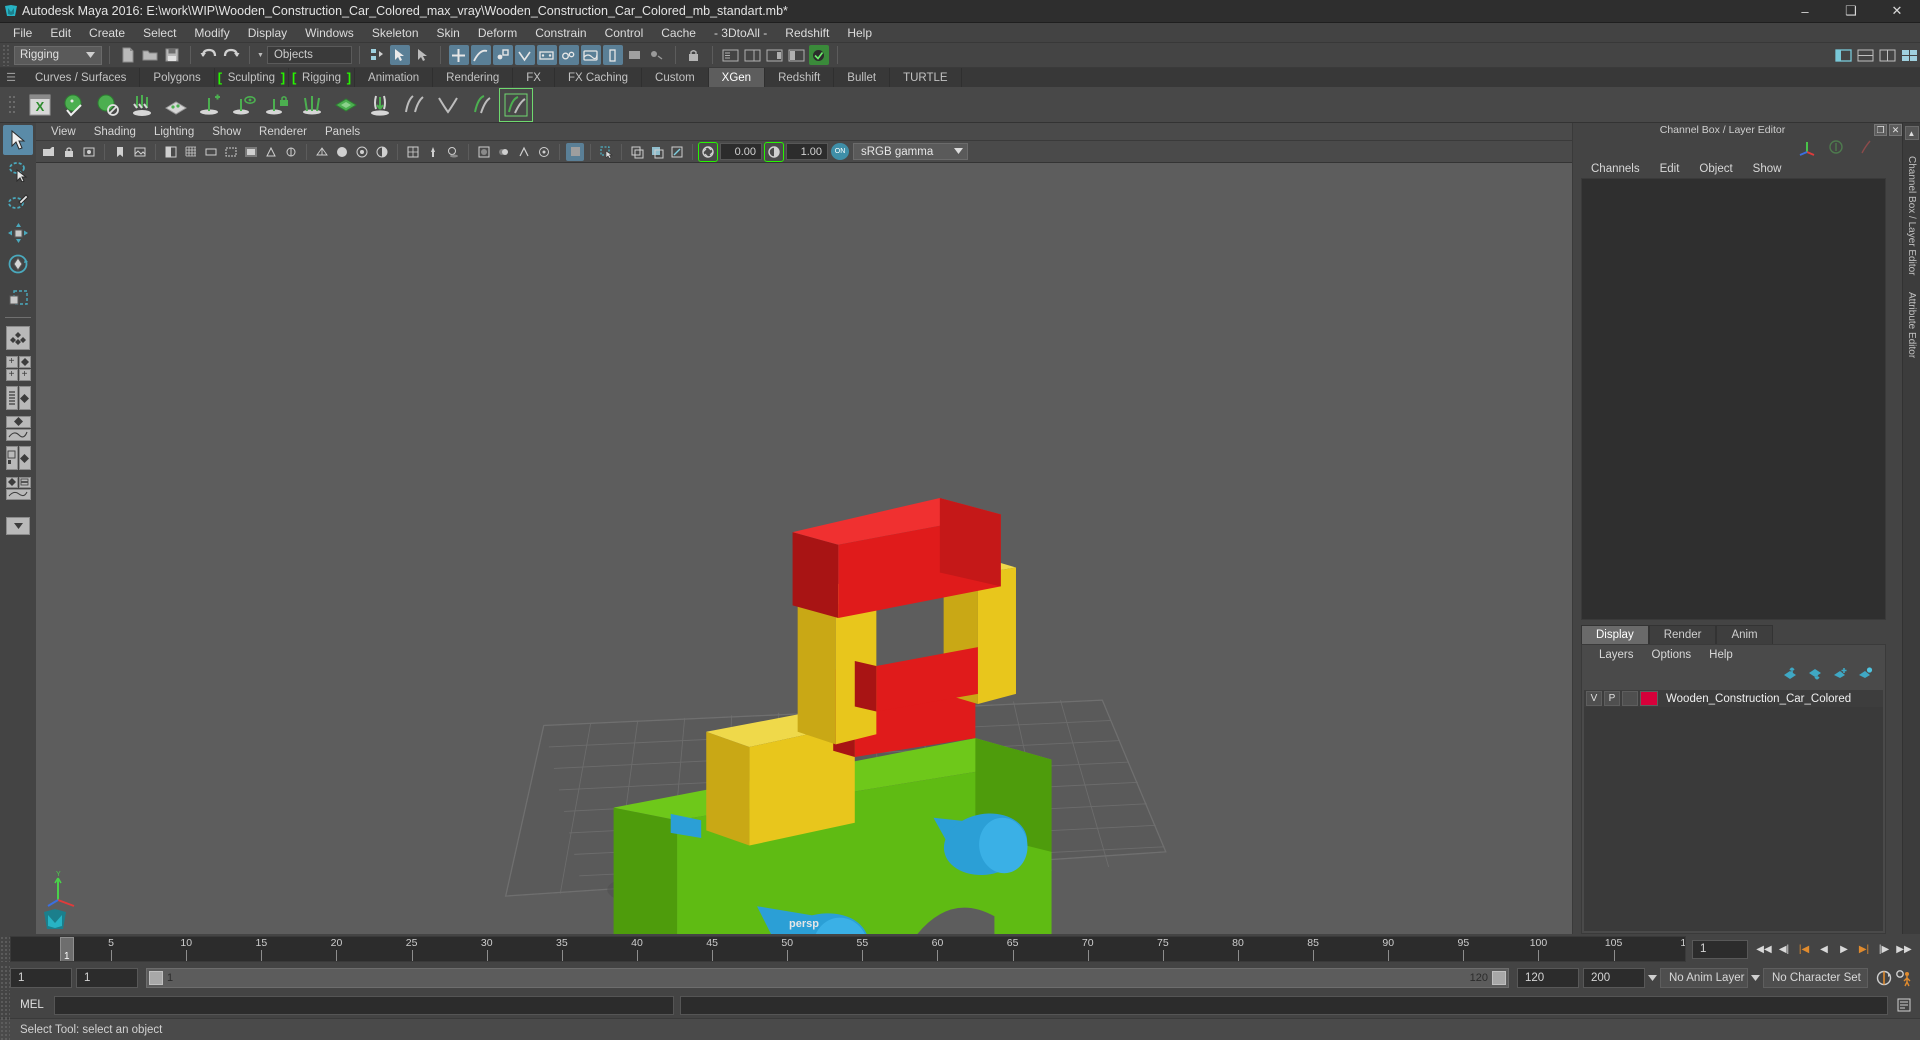 This screenshot has width=1920, height=1040. Describe the element at coordinates (1864, 148) in the screenshot. I see `attribute-curve-icon` at that location.